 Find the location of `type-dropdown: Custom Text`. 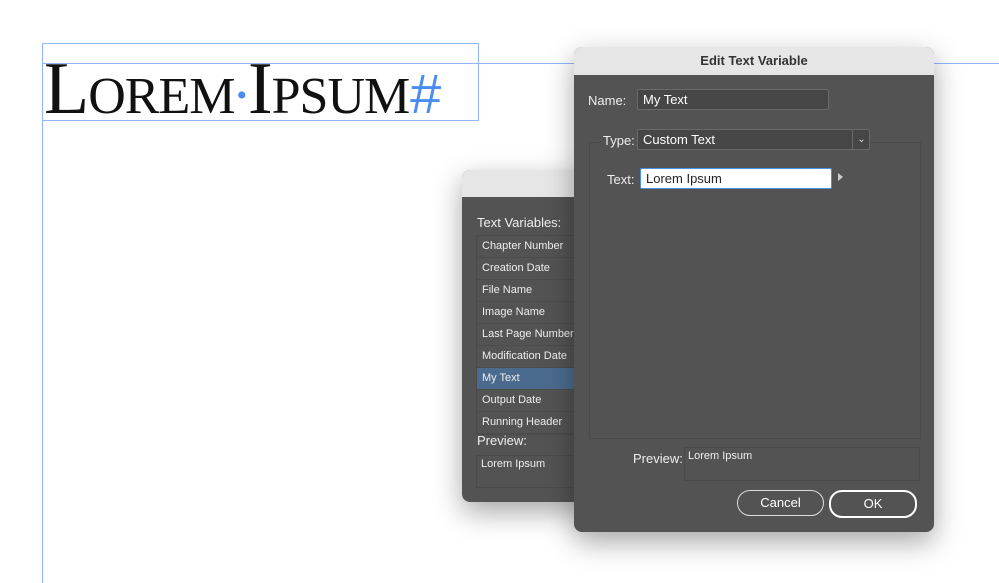

type-dropdown: Custom Text is located at coordinates (753, 139).